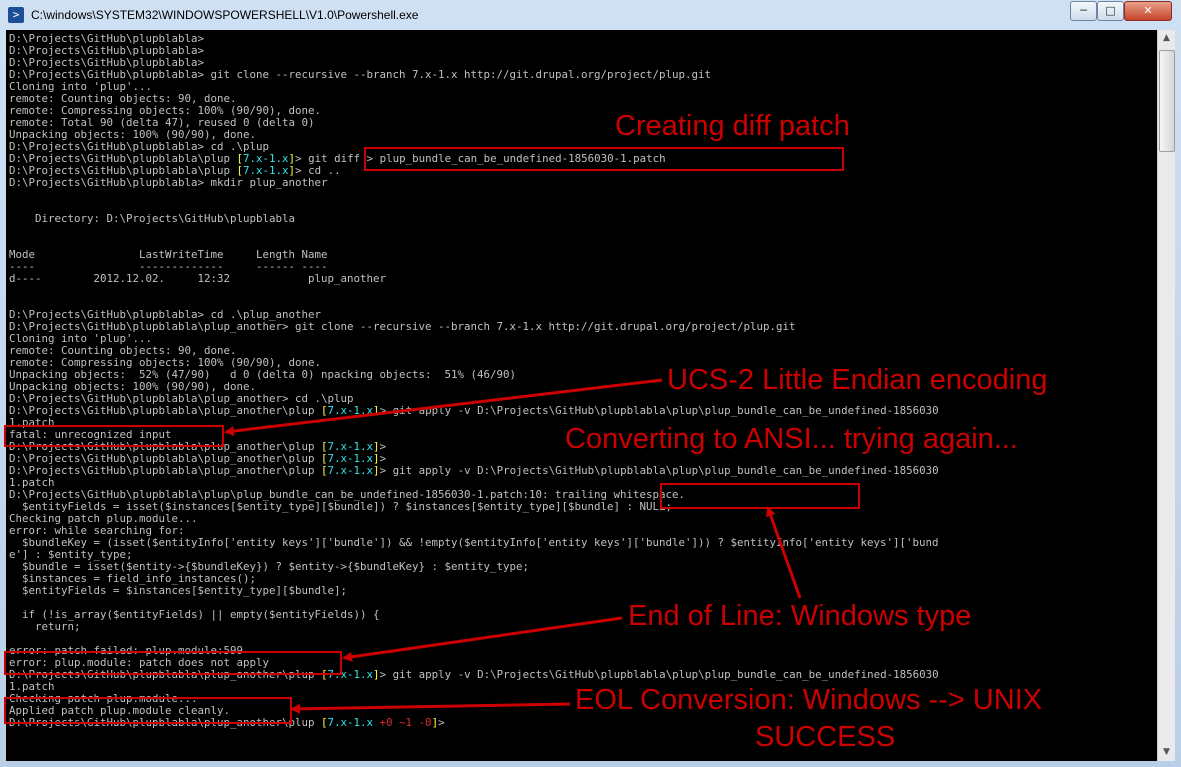  I want to click on arrow-eol-windows, so click(783, 552).